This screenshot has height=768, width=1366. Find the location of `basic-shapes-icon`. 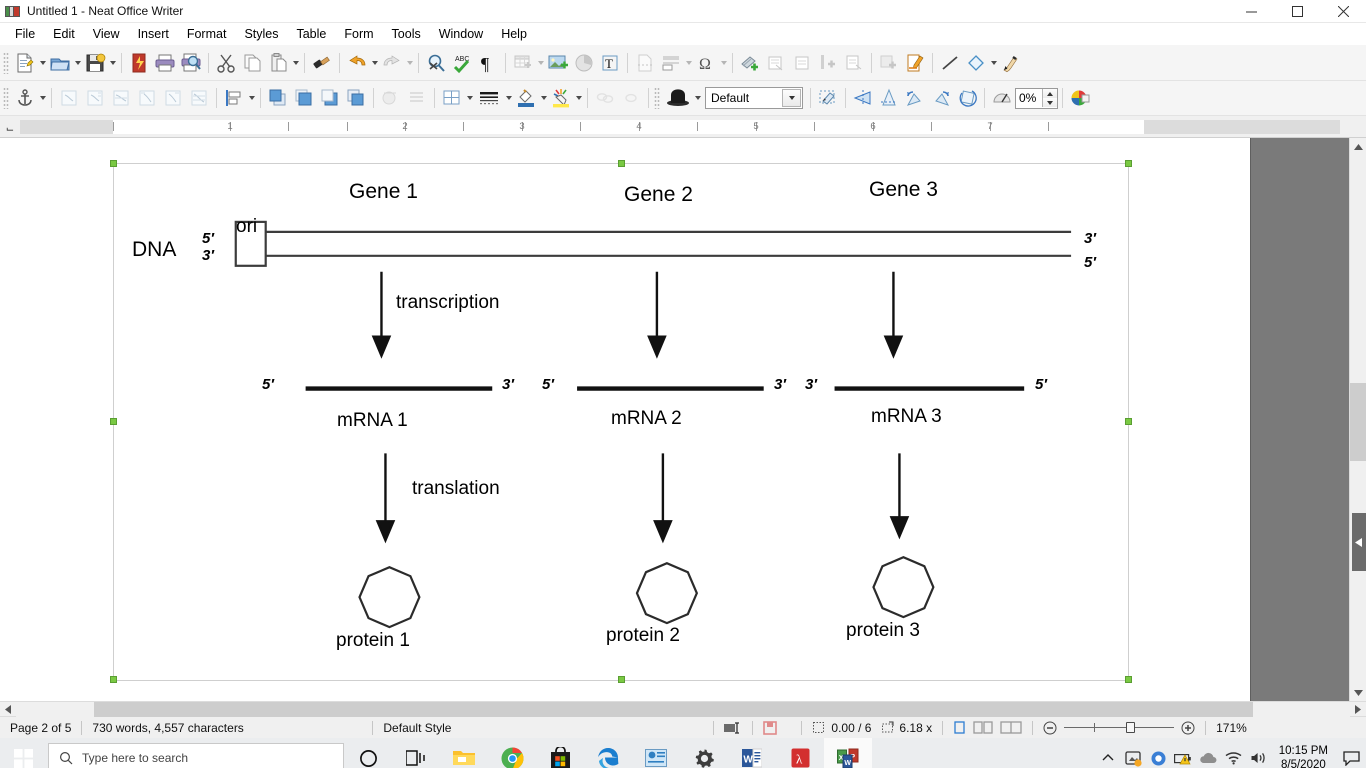

basic-shapes-icon is located at coordinates (976, 63).